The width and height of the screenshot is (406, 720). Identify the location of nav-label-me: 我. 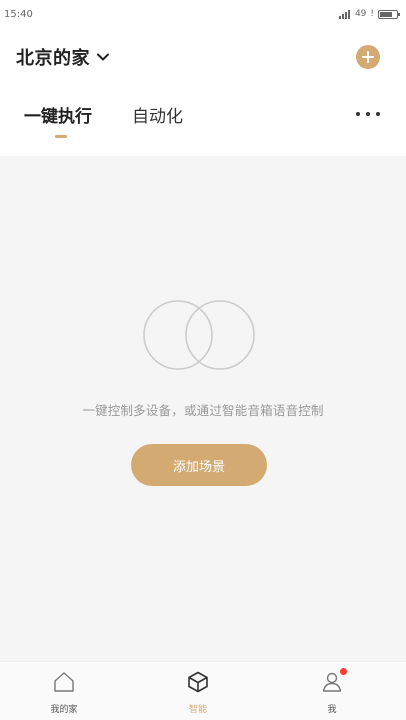
(332, 710).